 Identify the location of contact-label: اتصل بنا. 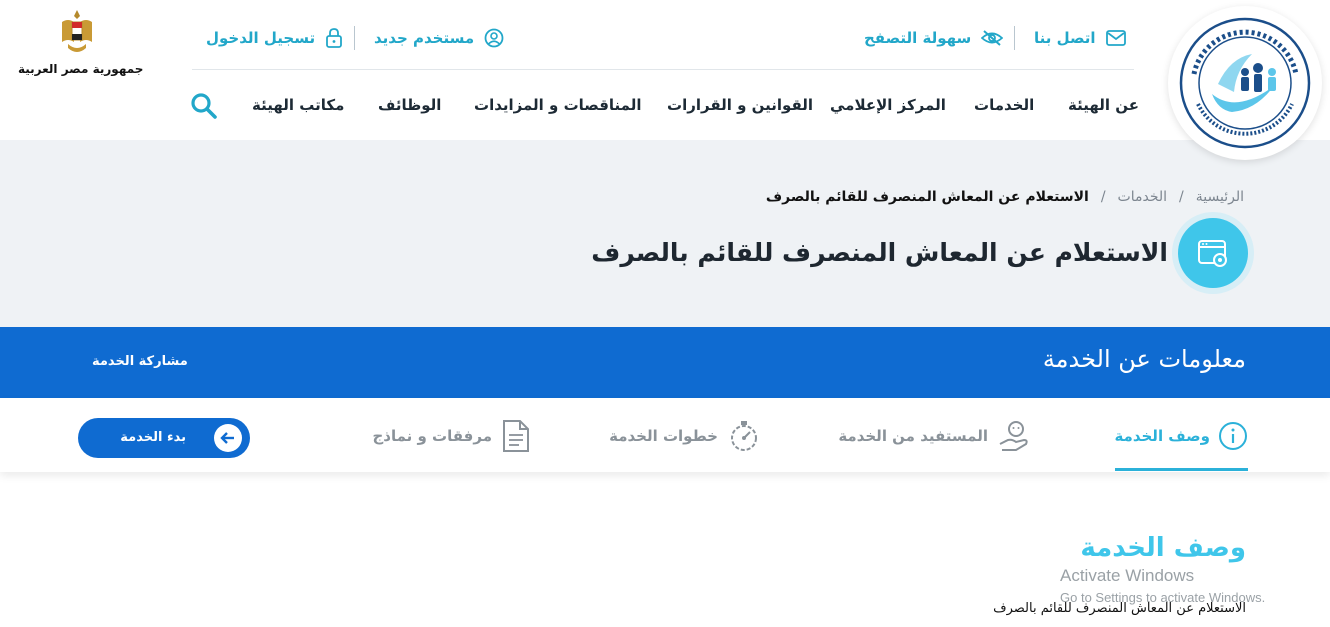
(1065, 38).